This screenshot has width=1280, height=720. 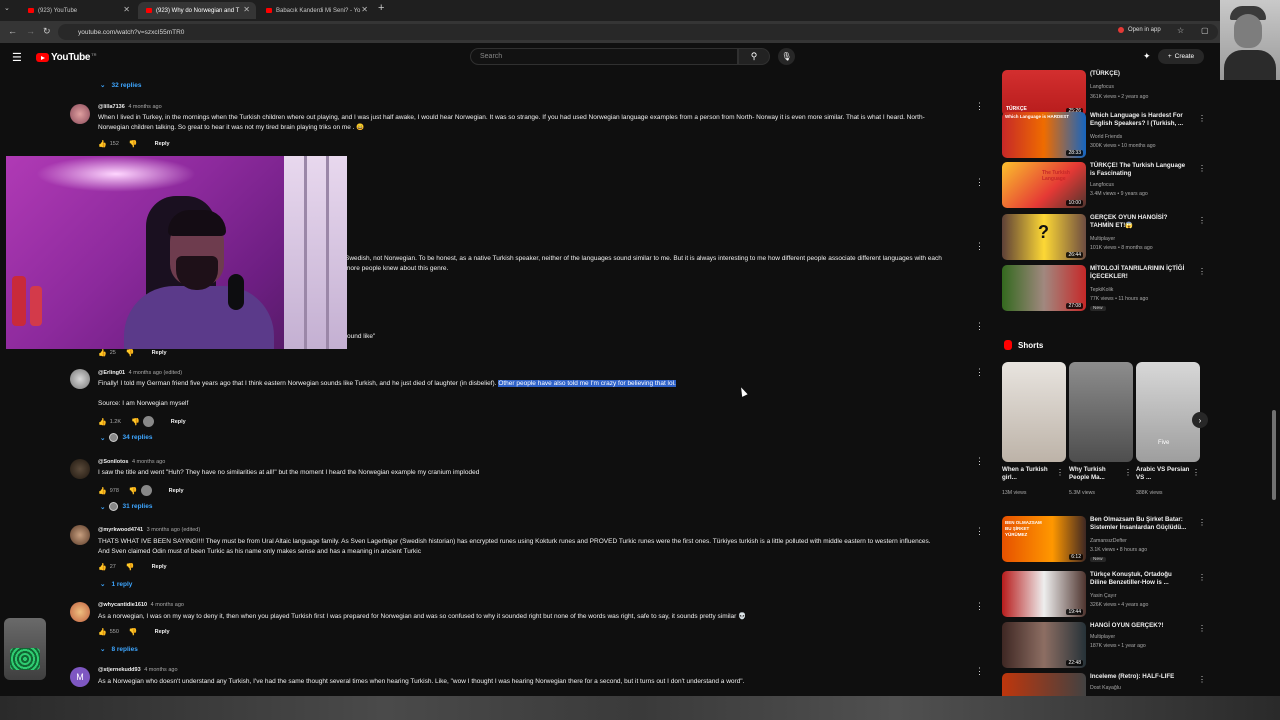 What do you see at coordinates (754, 56) in the screenshot?
I see `search-button: ⚲` at bounding box center [754, 56].